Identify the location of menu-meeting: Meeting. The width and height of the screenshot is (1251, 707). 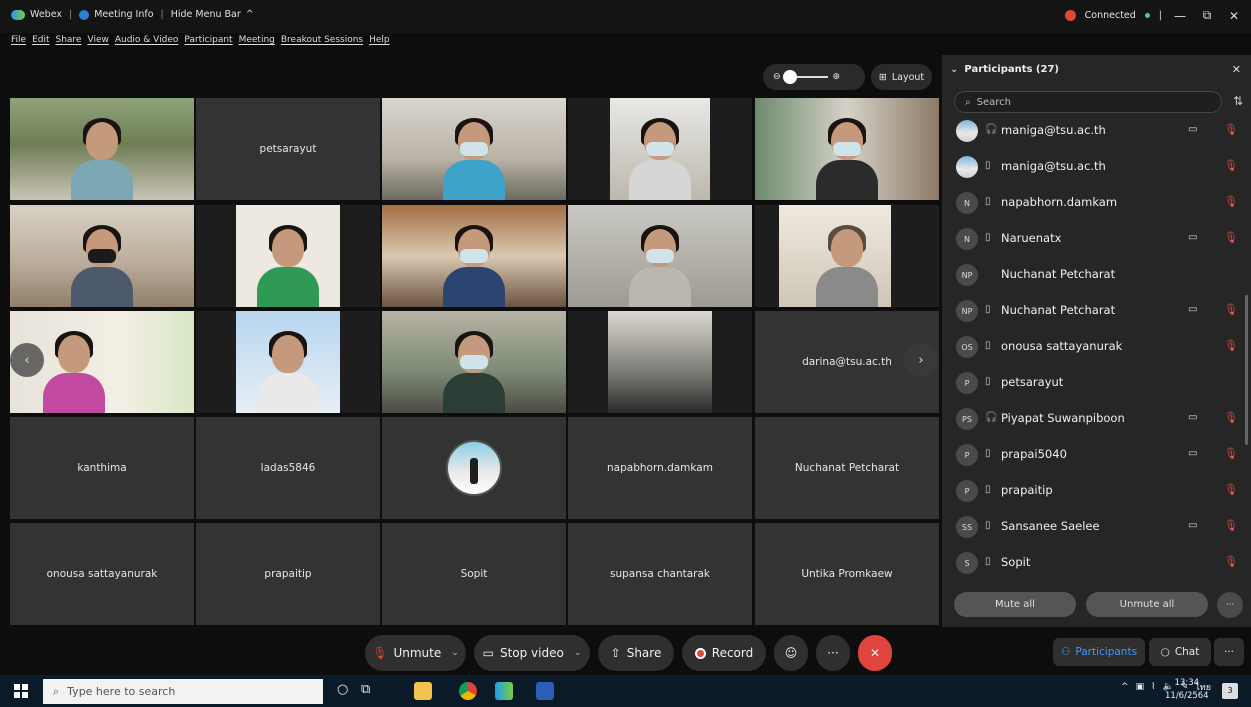
(257, 40).